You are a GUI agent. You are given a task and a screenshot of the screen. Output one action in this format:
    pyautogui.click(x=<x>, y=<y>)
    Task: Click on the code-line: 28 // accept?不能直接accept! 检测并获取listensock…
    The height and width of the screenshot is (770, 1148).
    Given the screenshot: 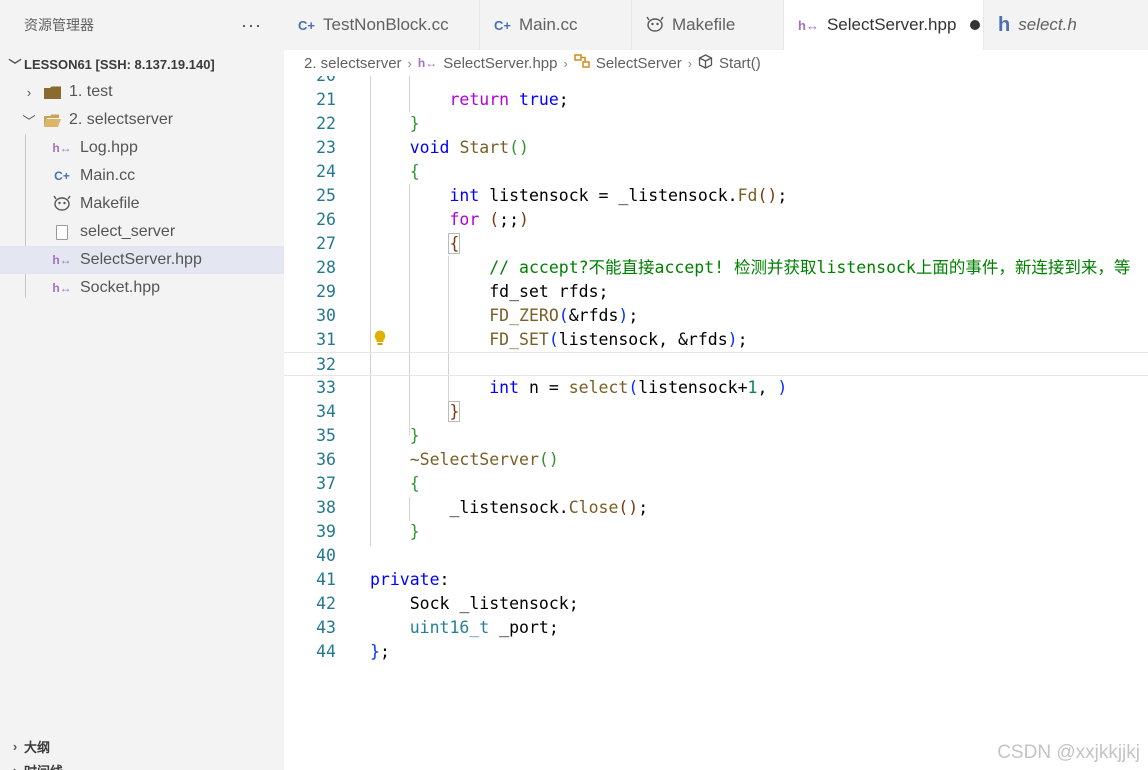 What is the action you would take?
    pyautogui.click(x=716, y=268)
    